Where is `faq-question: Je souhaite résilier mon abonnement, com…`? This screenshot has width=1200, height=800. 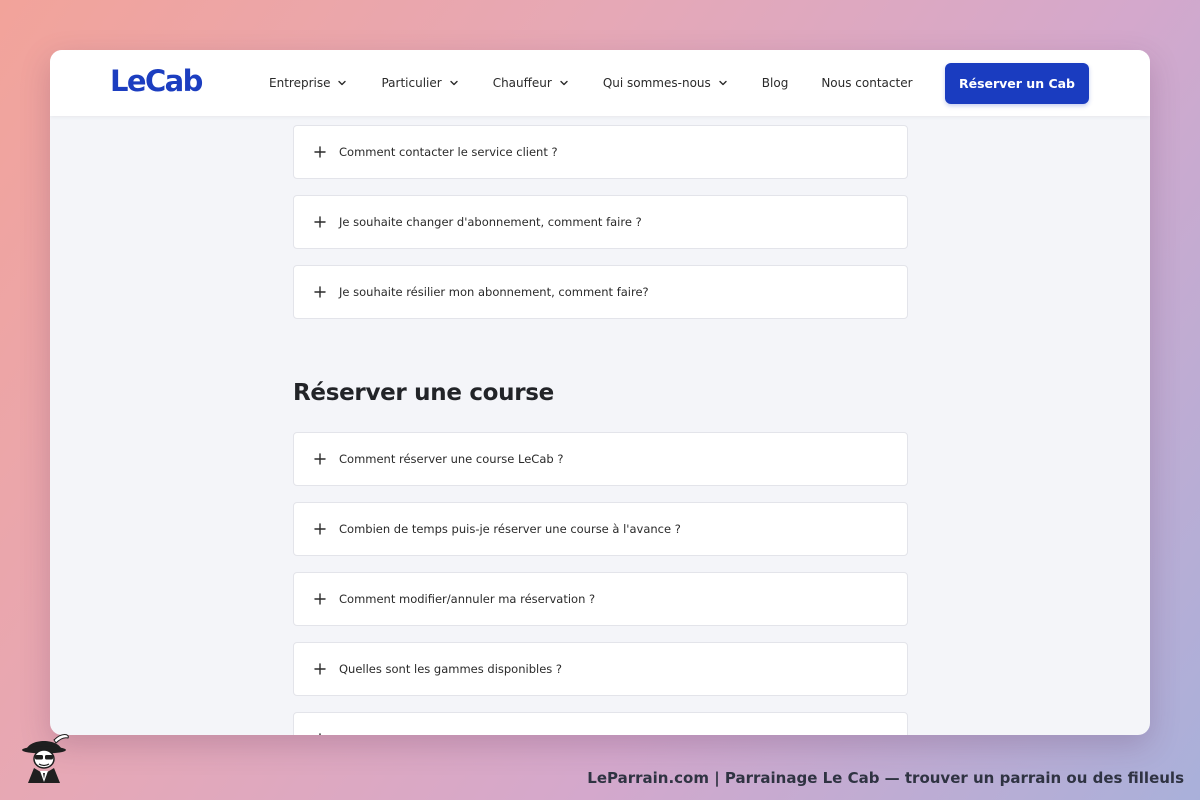
faq-question: Je souhaite résilier mon abonnement, com… is located at coordinates (494, 292).